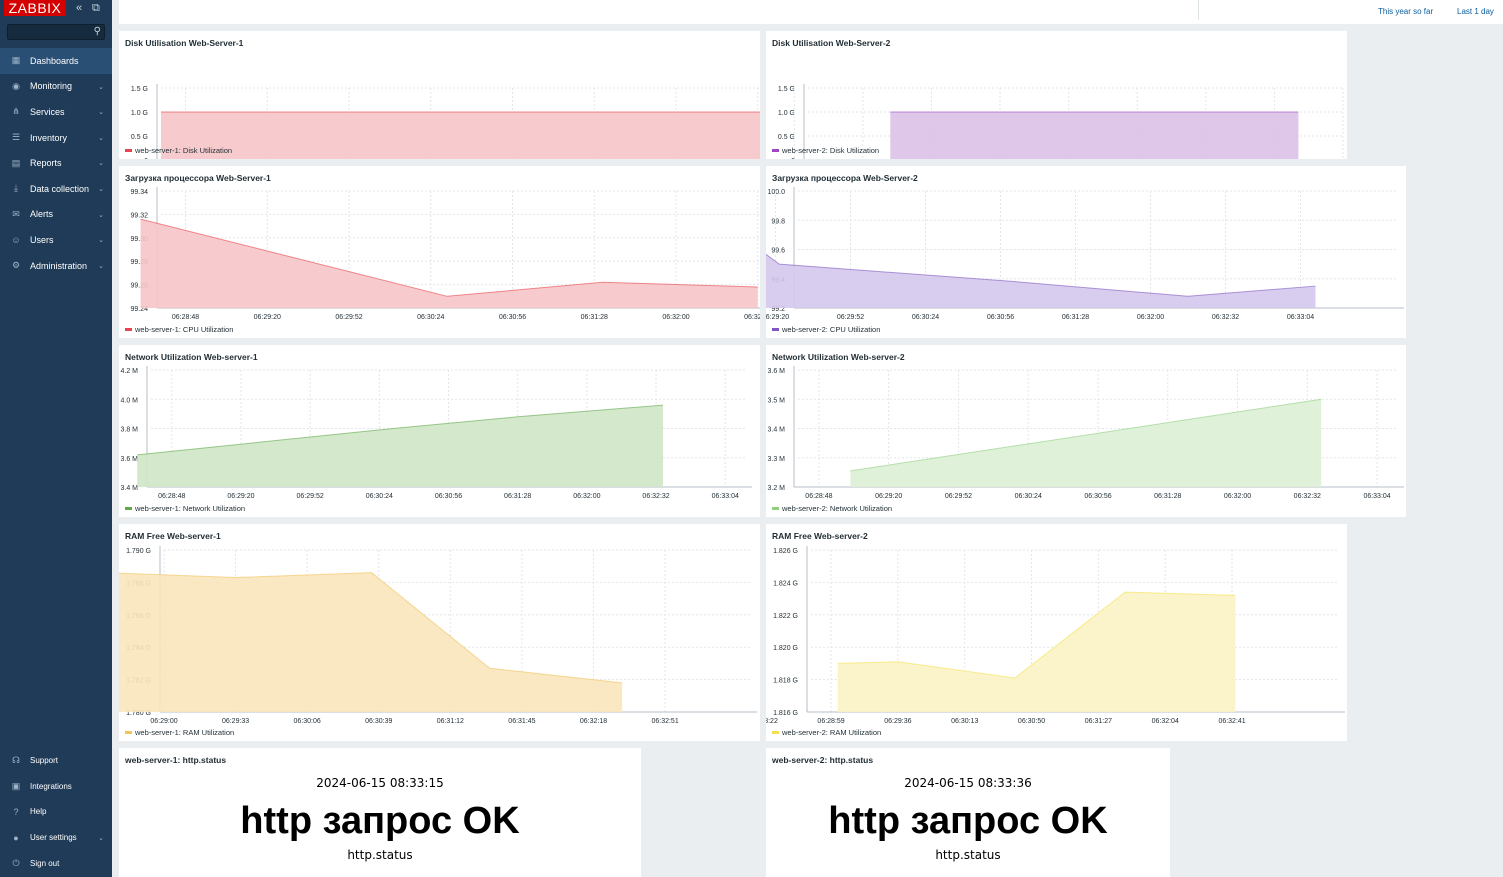  What do you see at coordinates (786, 89) in the screenshot?
I see `y-tick-label: 1.5 G` at bounding box center [786, 89].